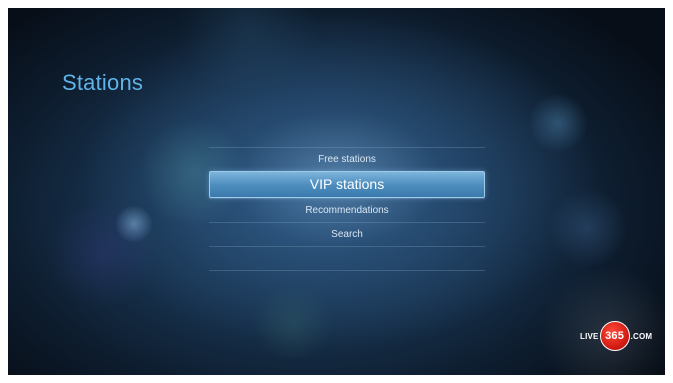 The height and width of the screenshot is (383, 673). Describe the element at coordinates (347, 184) in the screenshot. I see `menu-item-vip-stations: VIP stations` at that location.